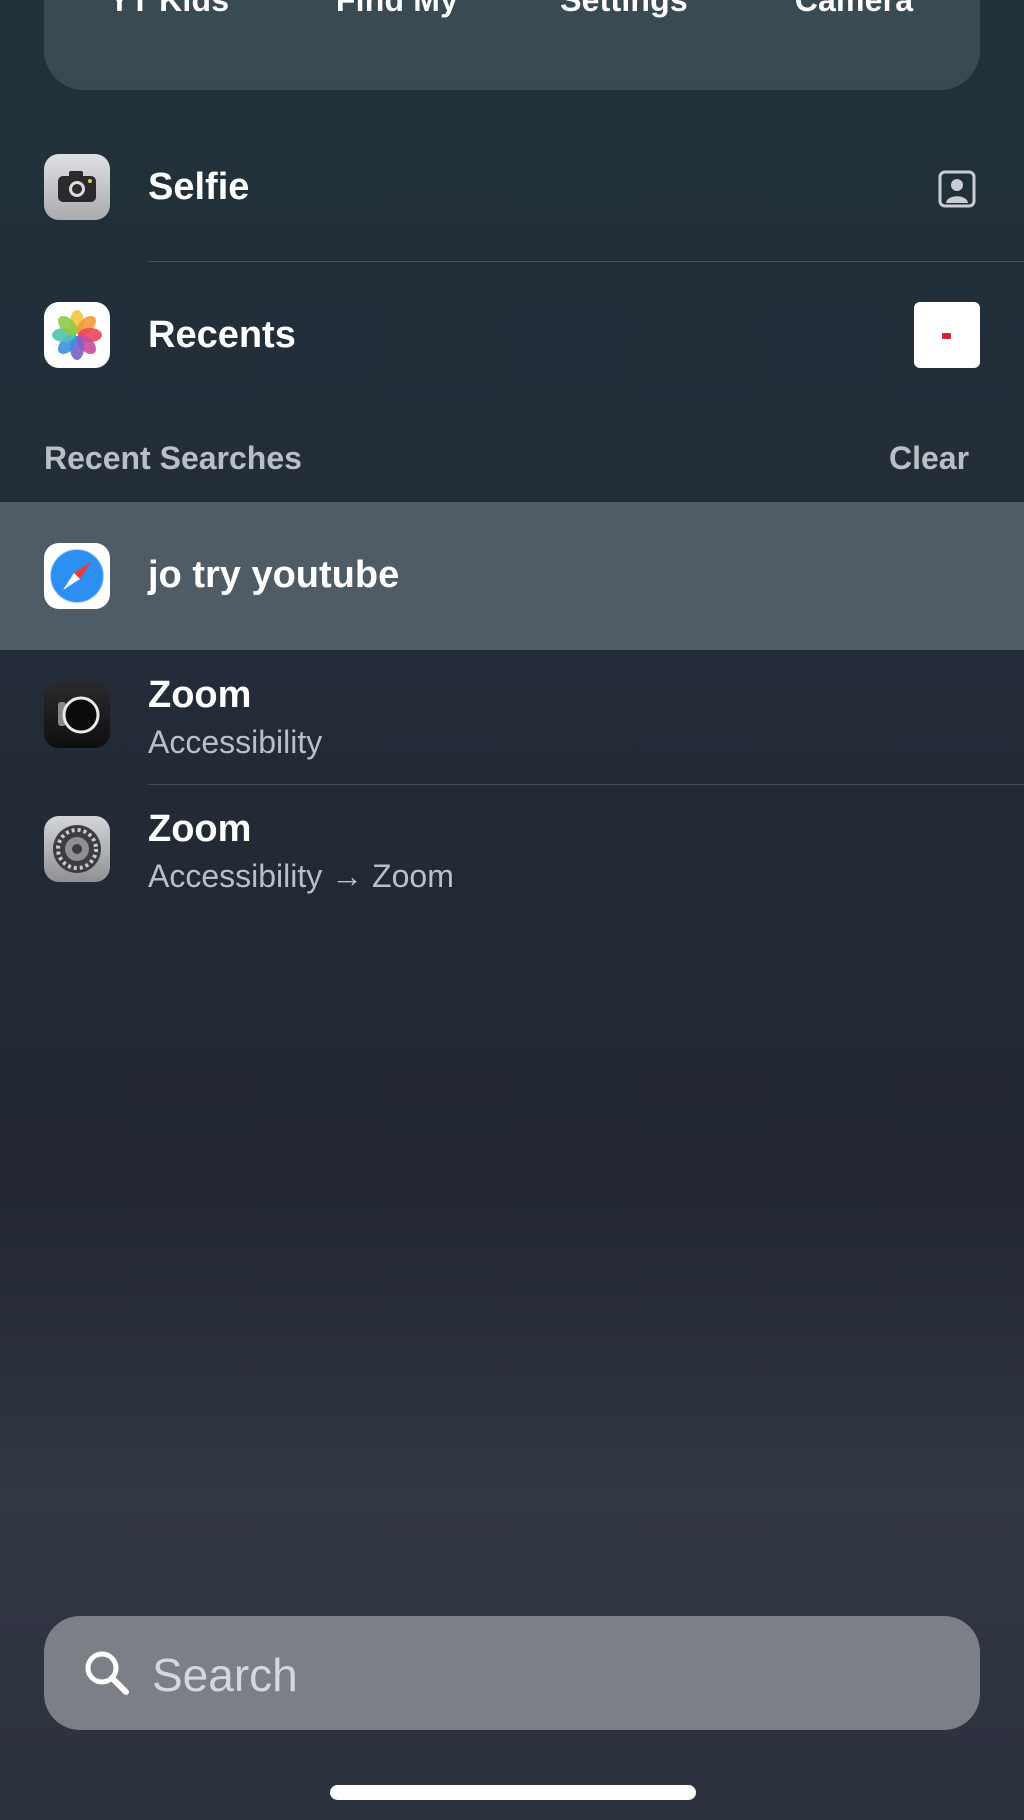 This screenshot has width=1024, height=1820. What do you see at coordinates (173, 458) in the screenshot?
I see `recent-searches-header: Recent Searches` at bounding box center [173, 458].